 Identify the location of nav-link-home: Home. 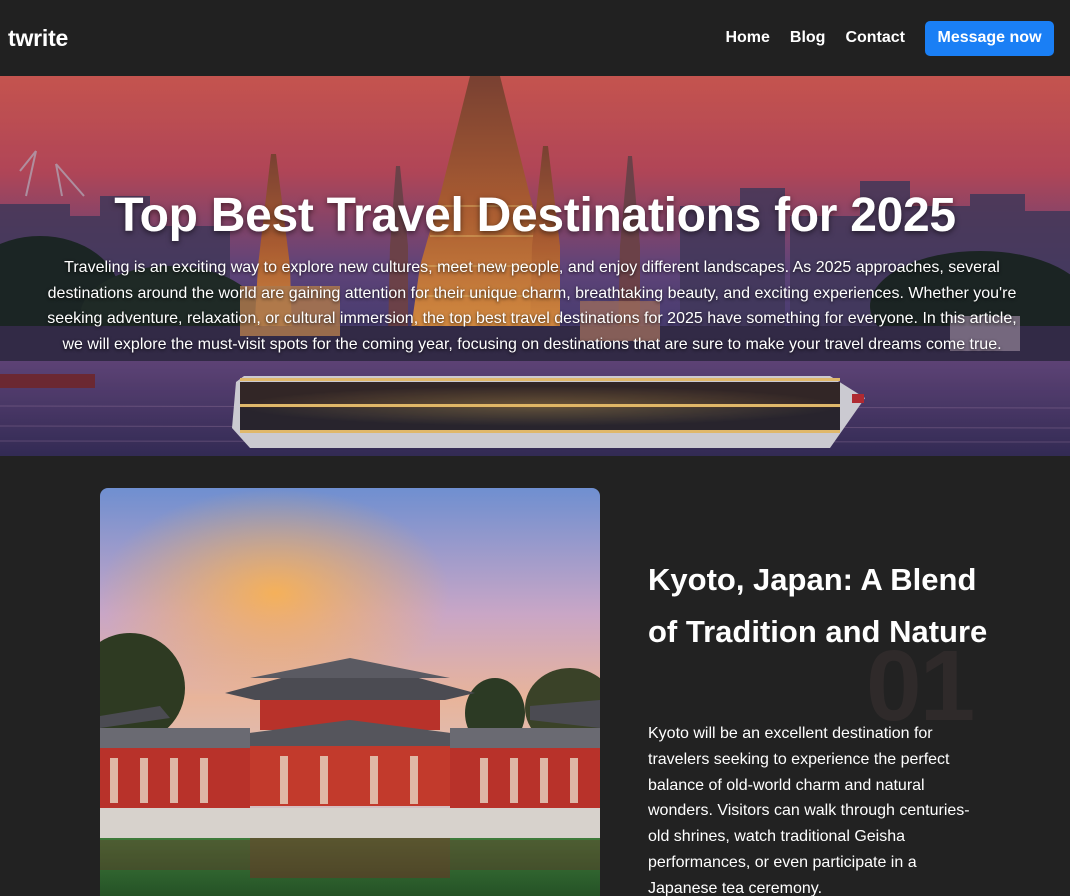
(747, 38).